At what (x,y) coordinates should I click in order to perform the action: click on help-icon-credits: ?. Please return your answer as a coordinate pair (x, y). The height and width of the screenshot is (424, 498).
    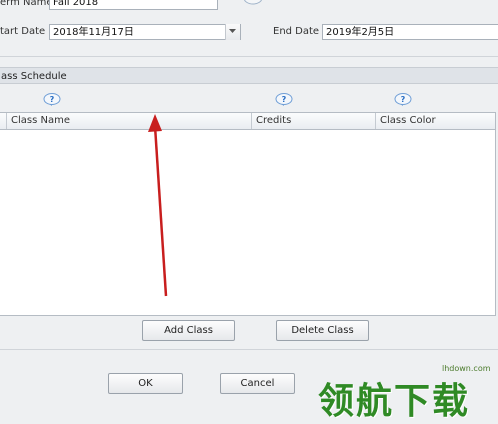
    Looking at the image, I should click on (284, 100).